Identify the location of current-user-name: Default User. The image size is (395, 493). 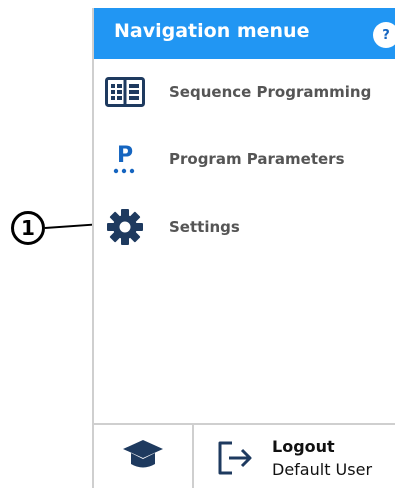
(322, 469).